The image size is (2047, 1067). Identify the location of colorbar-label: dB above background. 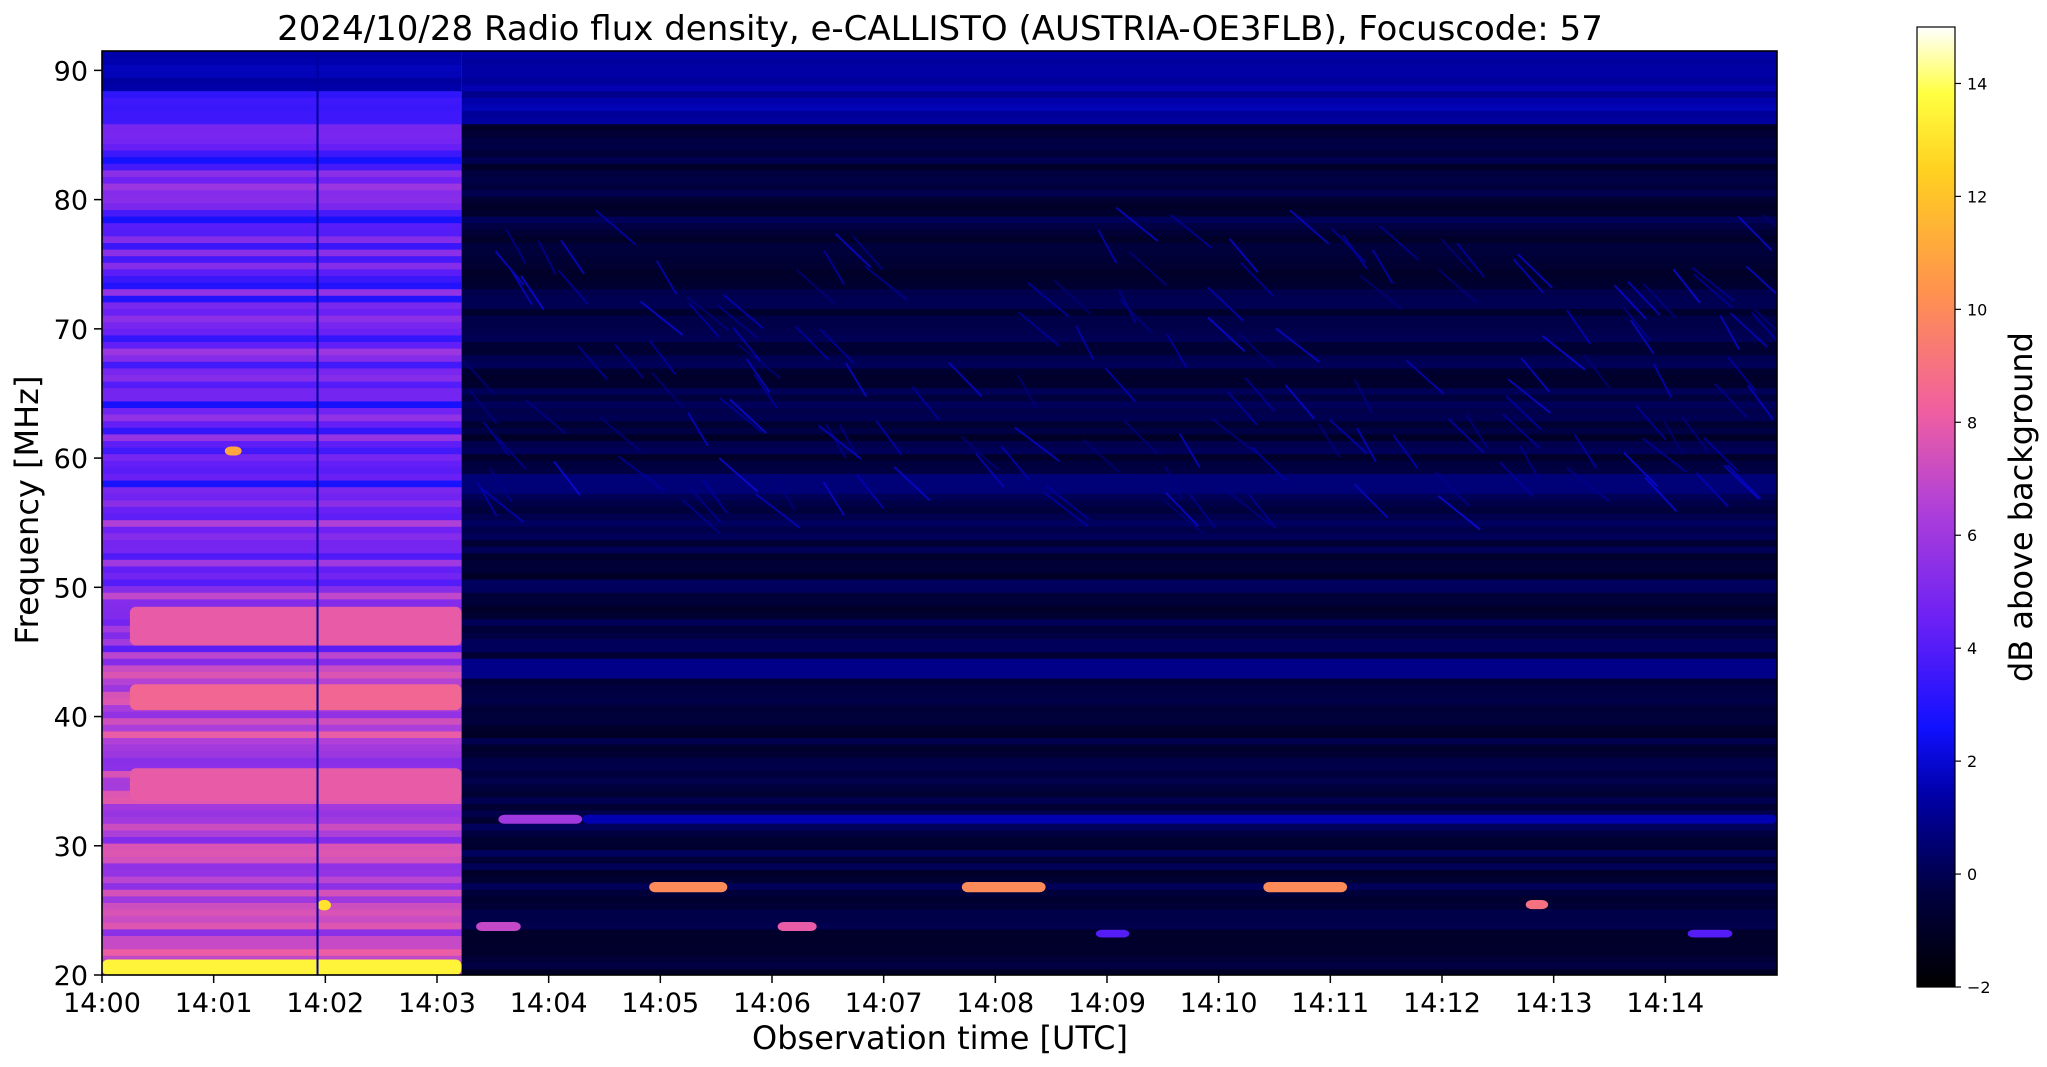
(2021, 507).